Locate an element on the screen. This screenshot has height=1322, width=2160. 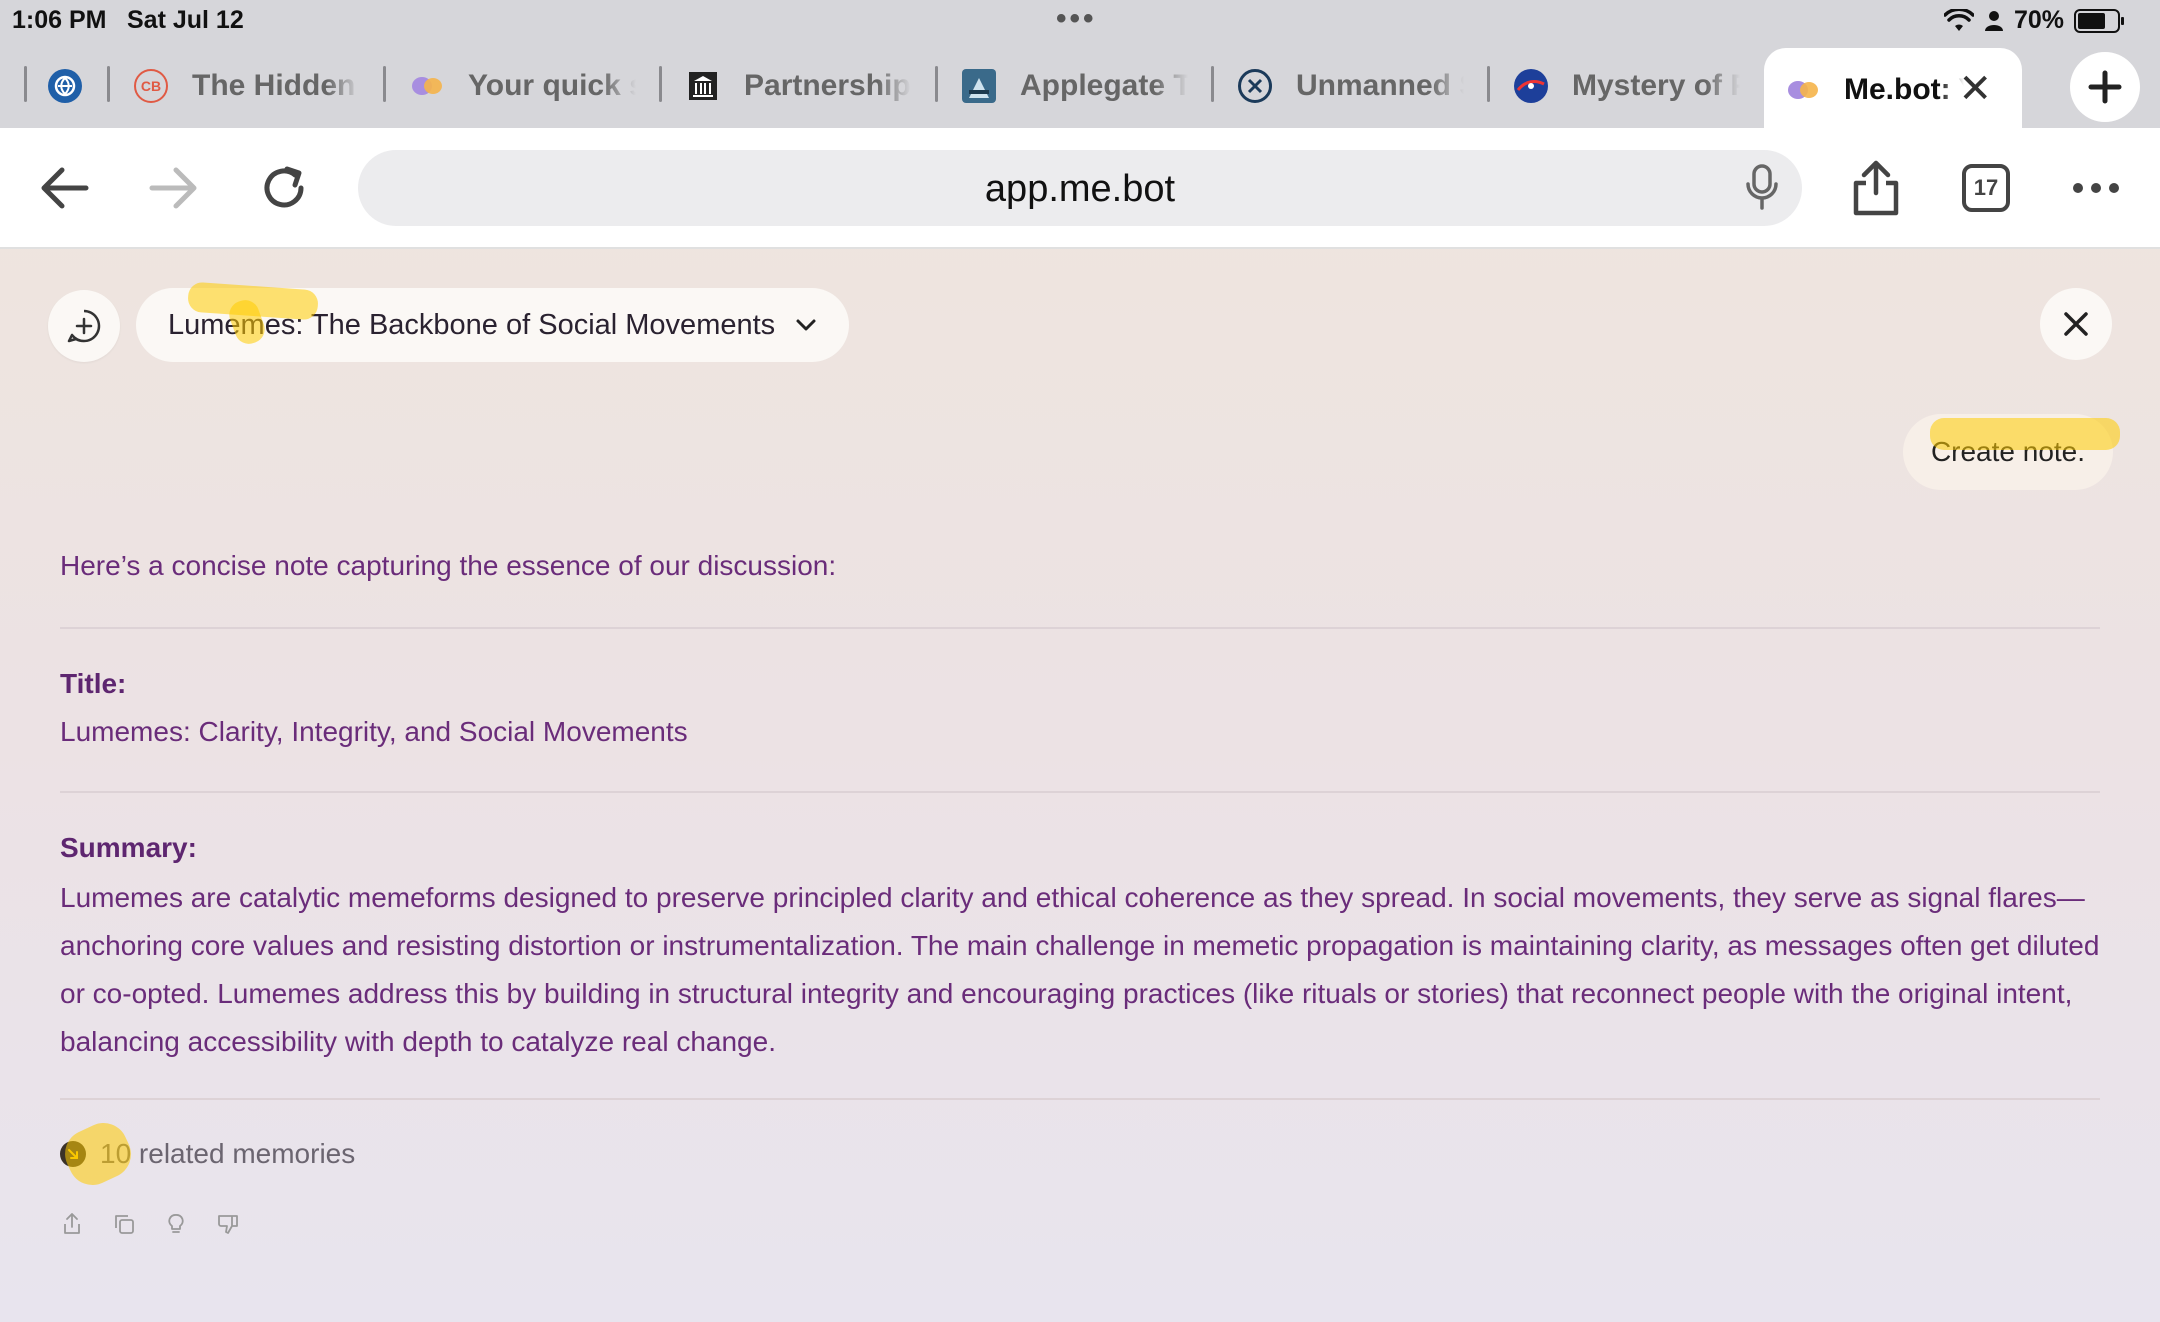
wifi-icon is located at coordinates (1958, 19).